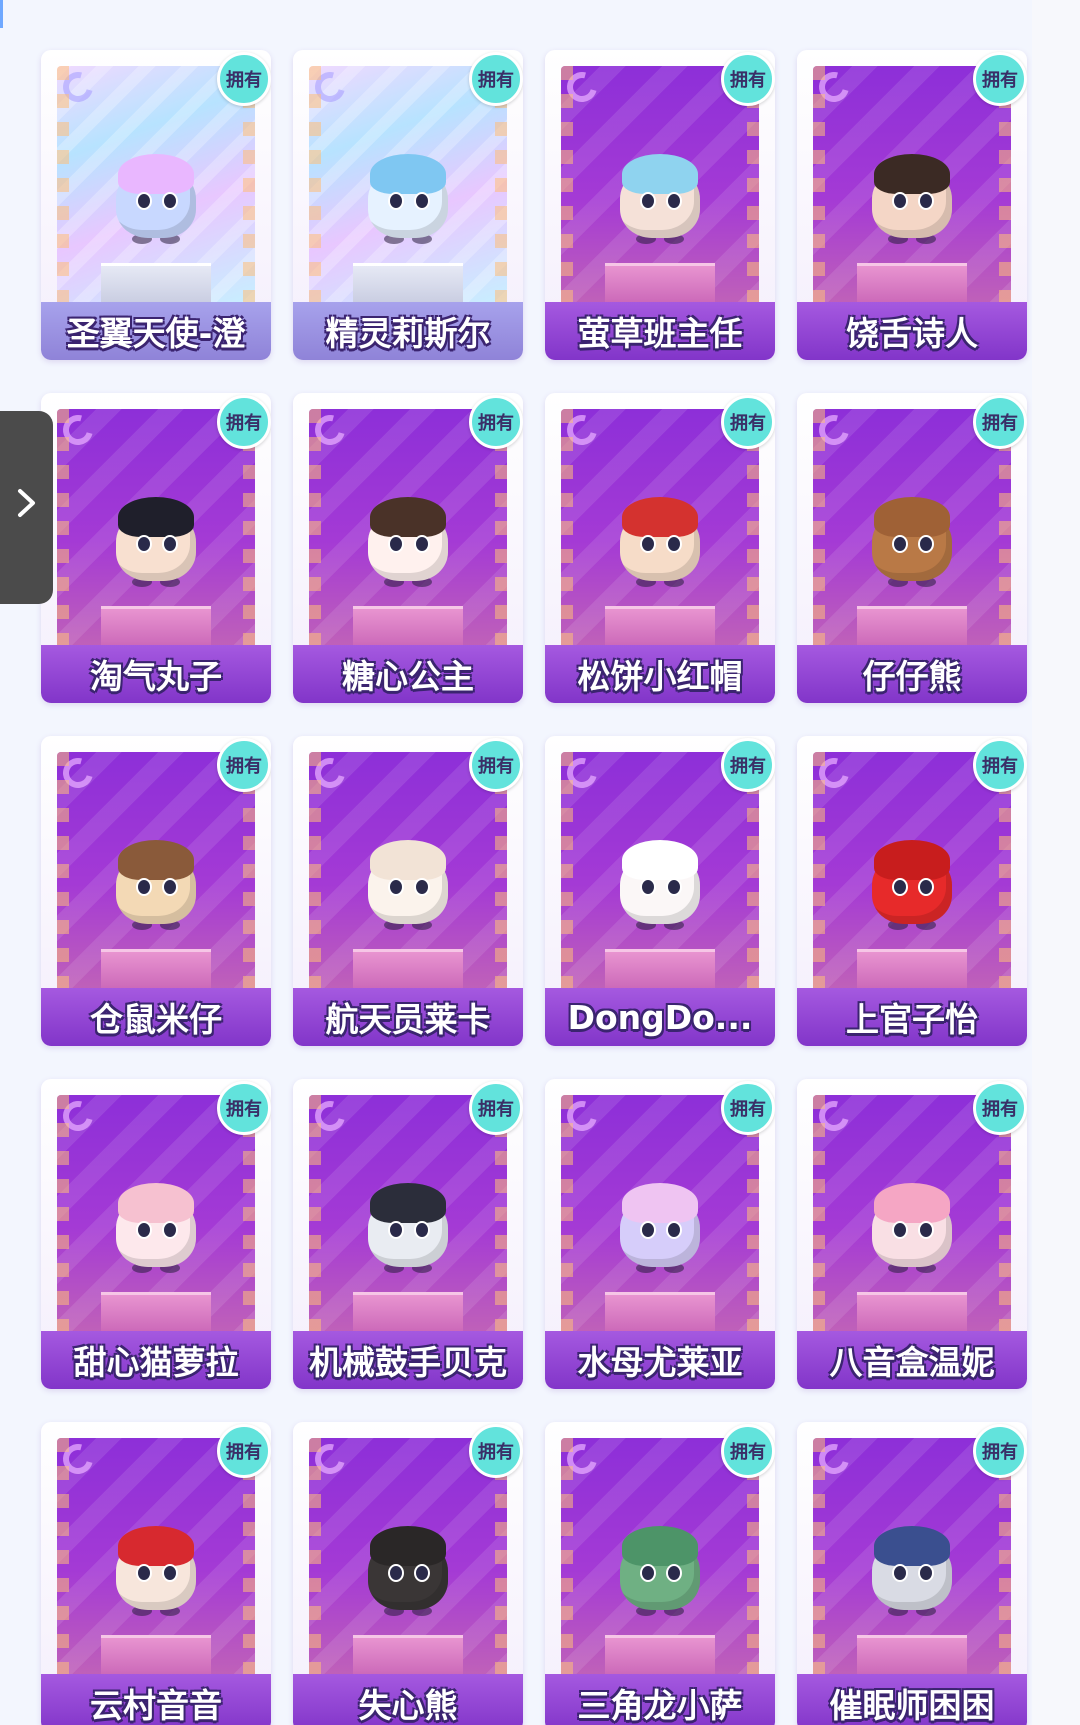 This screenshot has height=1725, width=1080. I want to click on card-name-bar: 八音盒温妮, so click(912, 1360).